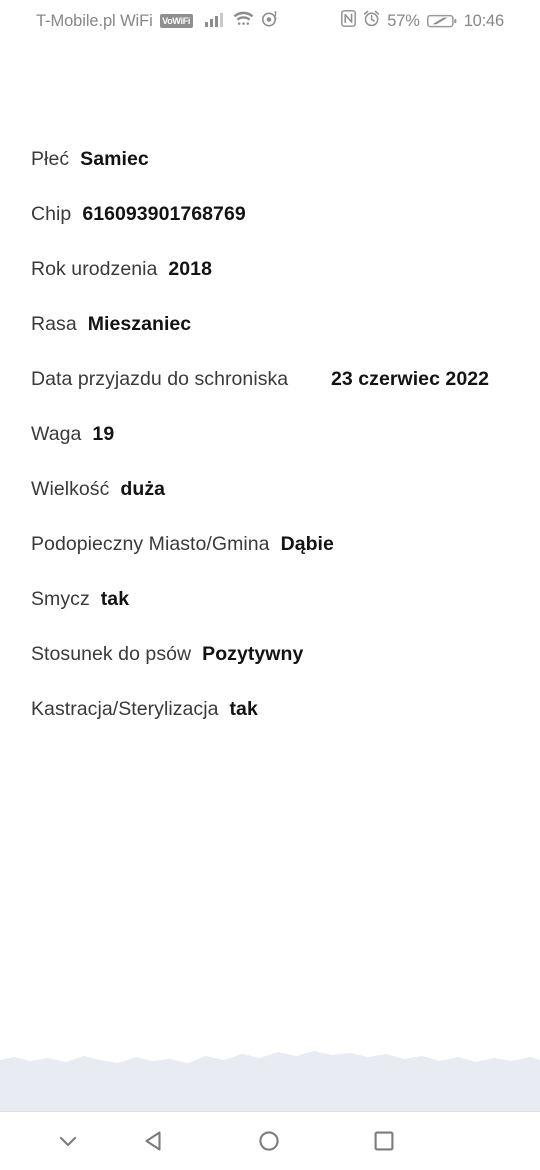  I want to click on detail-value: 19, so click(103, 434).